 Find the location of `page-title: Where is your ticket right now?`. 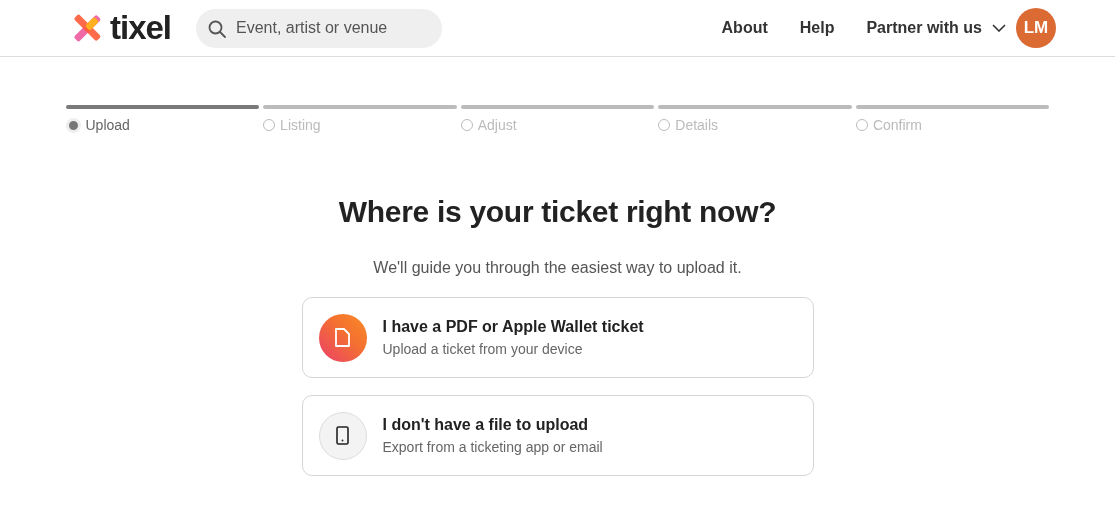

page-title: Where is your ticket right now? is located at coordinates (557, 212).